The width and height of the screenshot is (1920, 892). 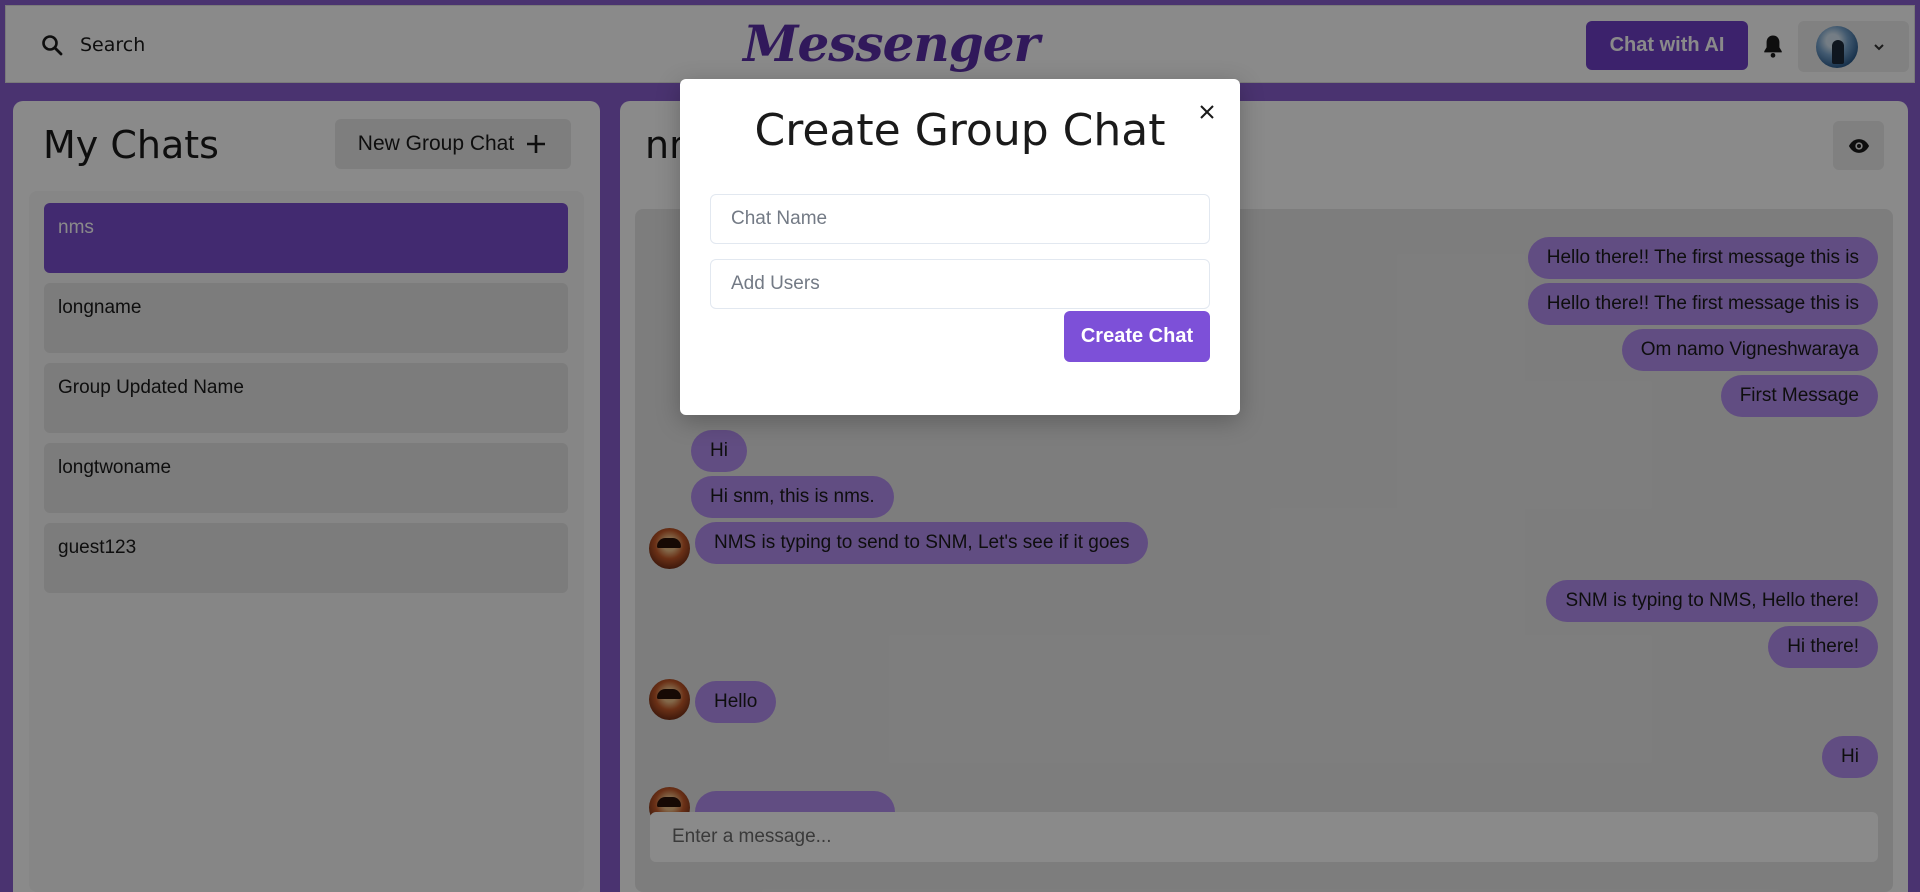 I want to click on close-icon, so click(x=1207, y=112).